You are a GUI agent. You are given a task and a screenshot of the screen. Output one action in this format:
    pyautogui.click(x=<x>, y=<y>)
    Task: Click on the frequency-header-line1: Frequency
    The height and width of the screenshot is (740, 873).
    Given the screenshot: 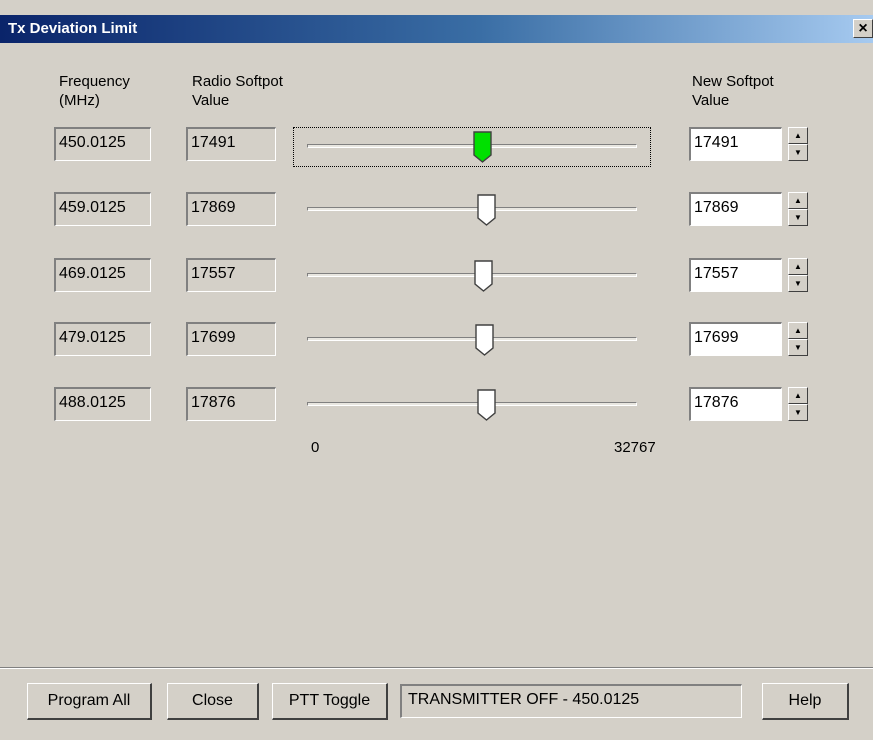 What is the action you would take?
    pyautogui.click(x=94, y=81)
    